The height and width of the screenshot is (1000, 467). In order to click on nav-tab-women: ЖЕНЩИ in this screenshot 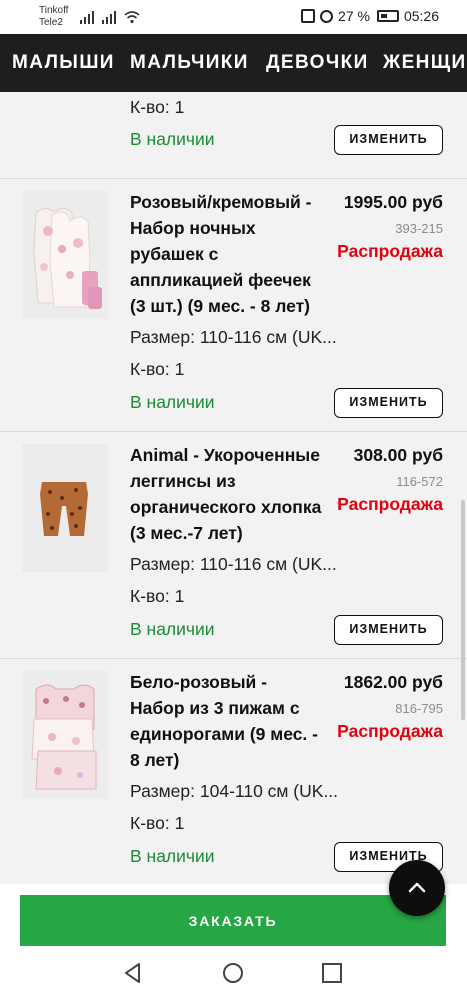, I will do `click(425, 63)`.